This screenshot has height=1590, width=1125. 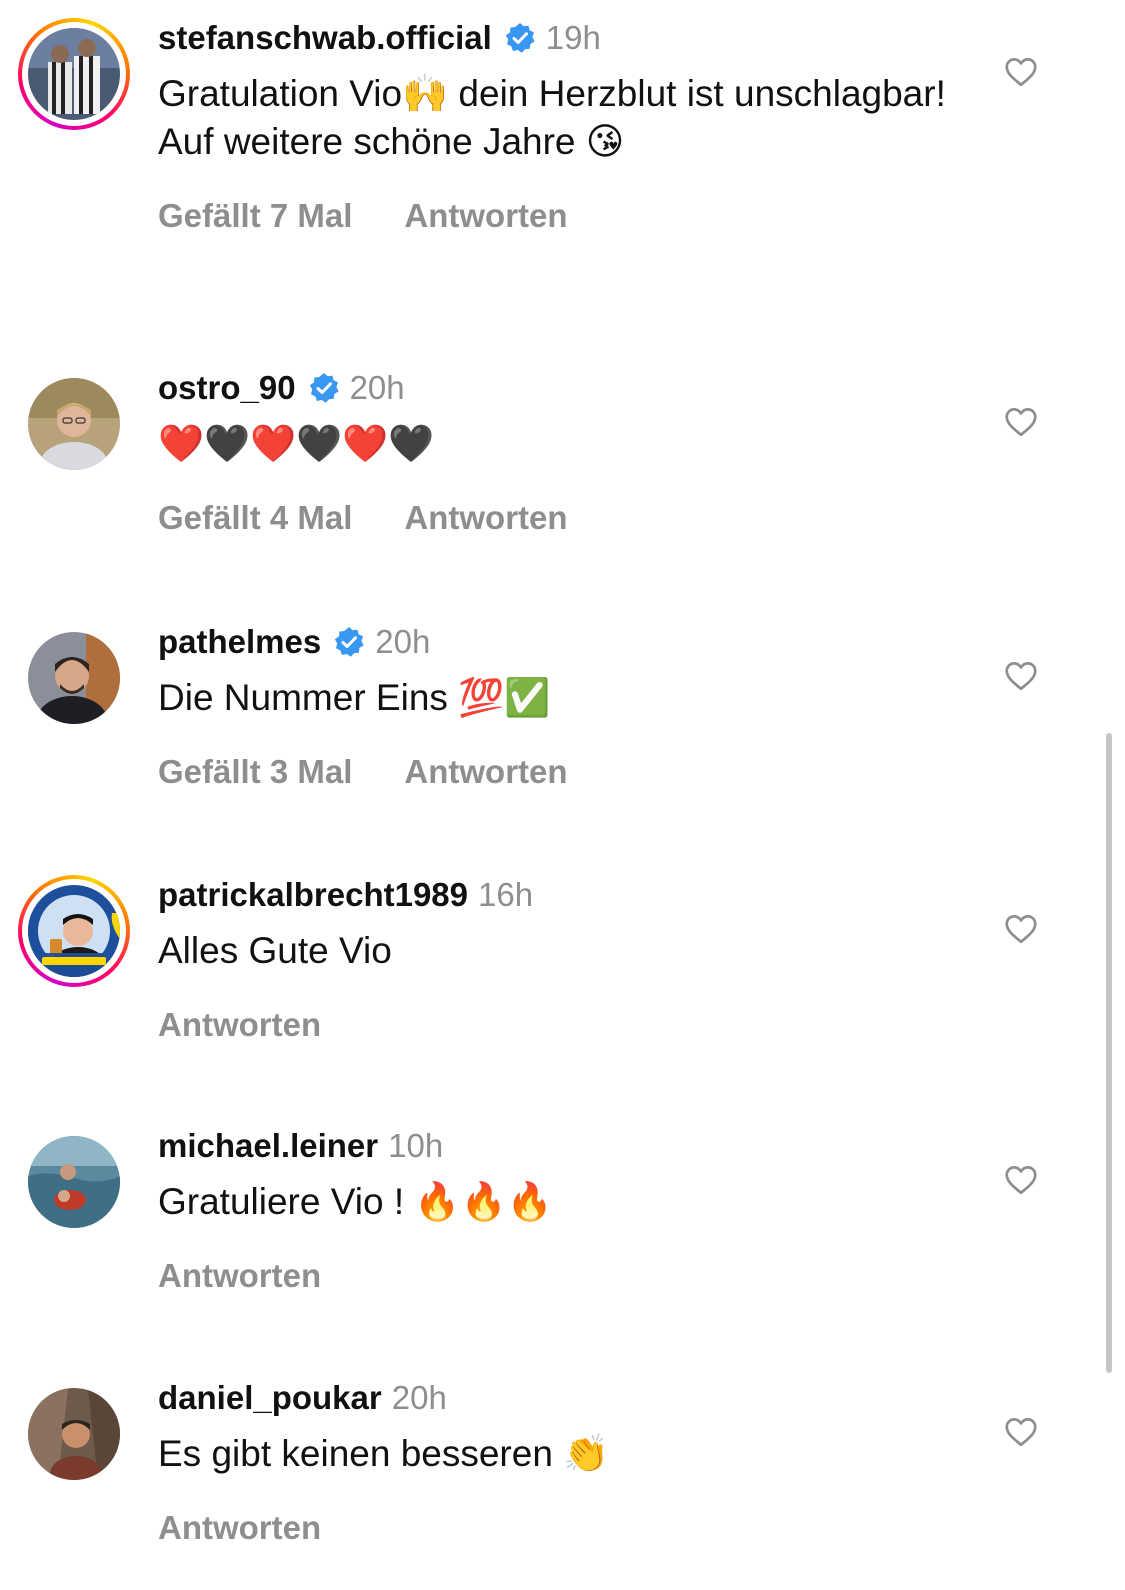 I want to click on comment-time: 16h, so click(x=506, y=894).